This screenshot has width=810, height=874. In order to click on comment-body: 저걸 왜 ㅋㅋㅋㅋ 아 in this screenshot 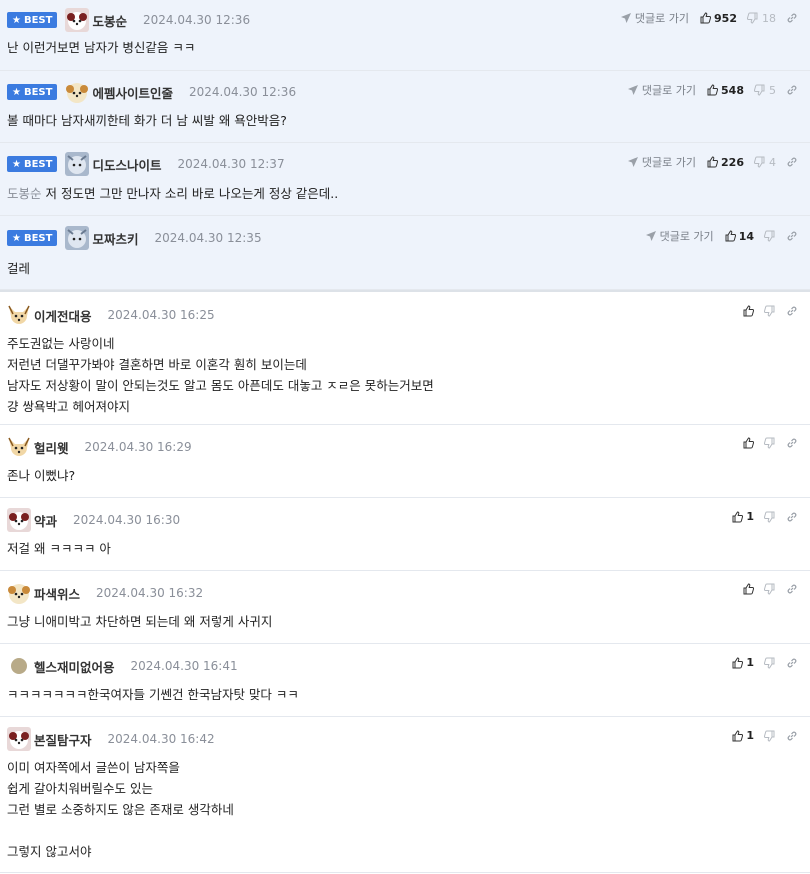, I will do `click(59, 548)`.